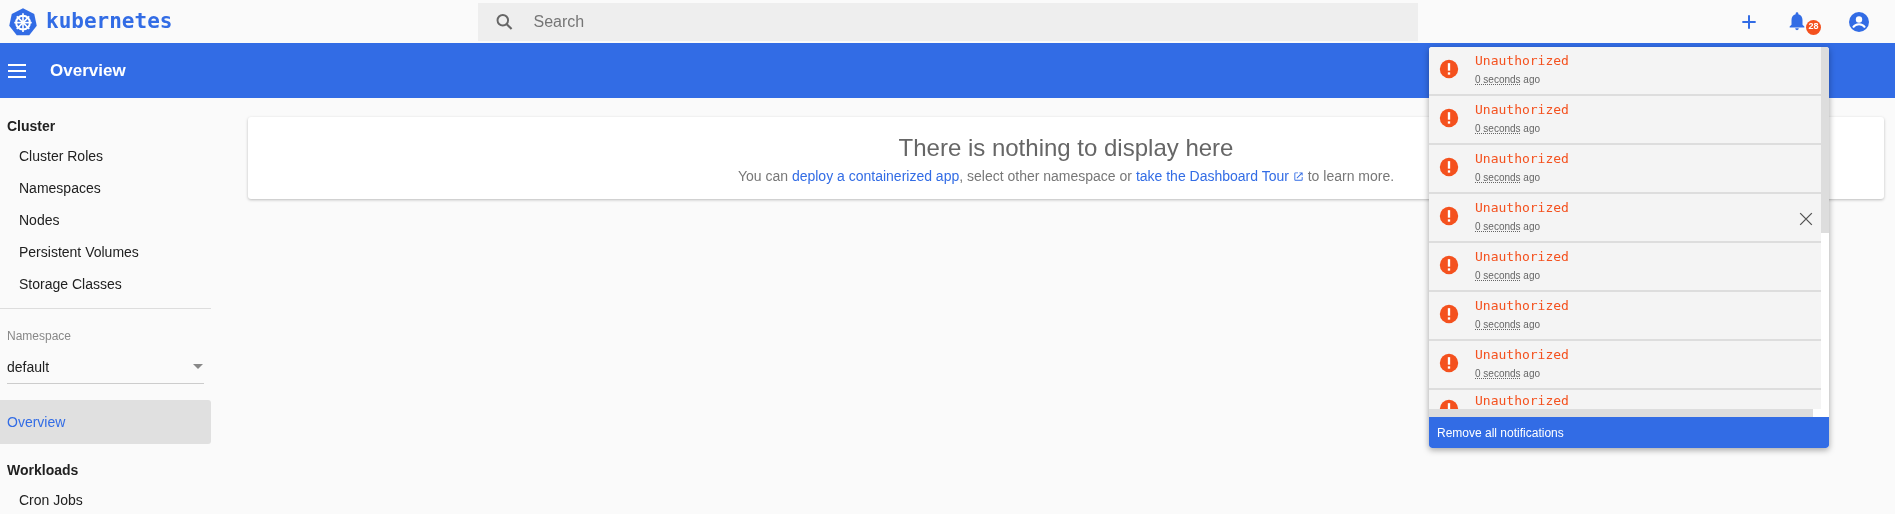 Image resolution: width=1895 pixels, height=514 pixels. I want to click on dropdown-arrow-icon, so click(198, 367).